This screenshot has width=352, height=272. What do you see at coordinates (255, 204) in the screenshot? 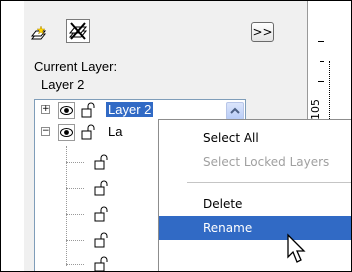
I see `menu-item-delete: Delete` at bounding box center [255, 204].